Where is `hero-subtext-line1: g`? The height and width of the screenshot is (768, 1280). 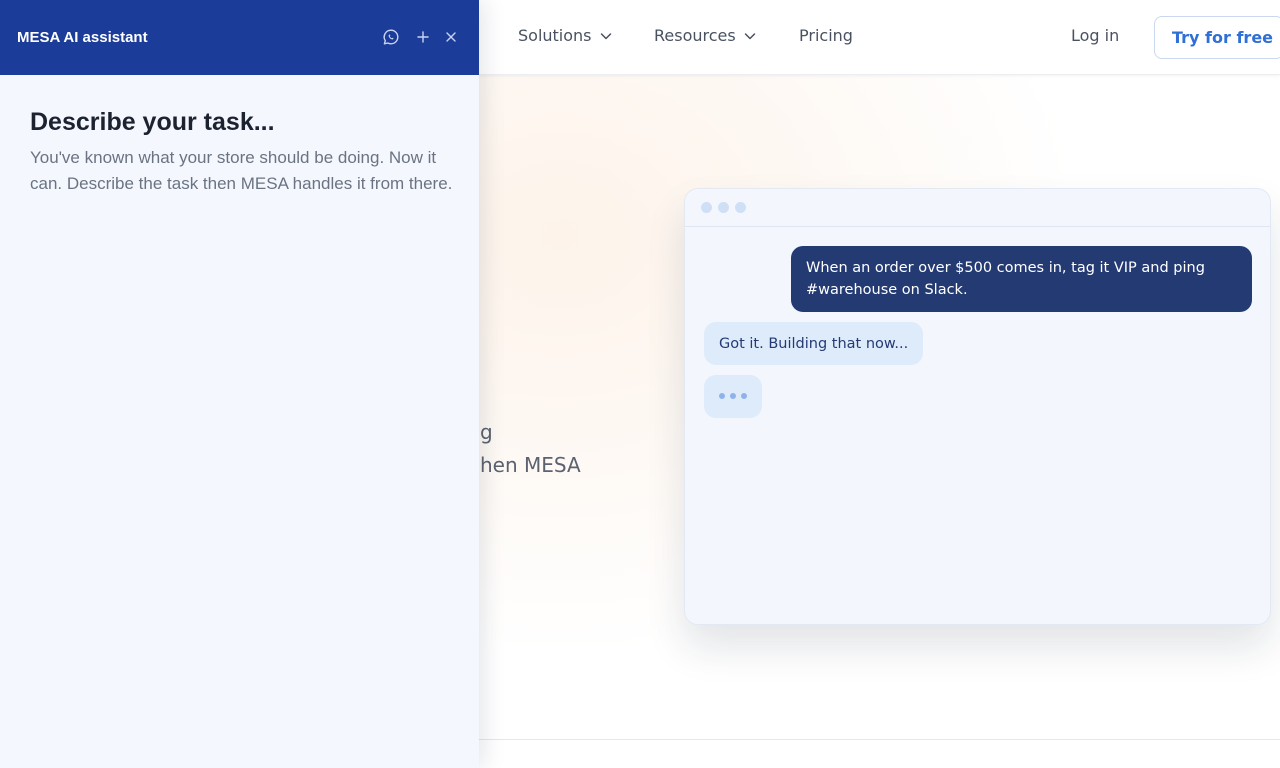
hero-subtext-line1: g is located at coordinates (486, 432).